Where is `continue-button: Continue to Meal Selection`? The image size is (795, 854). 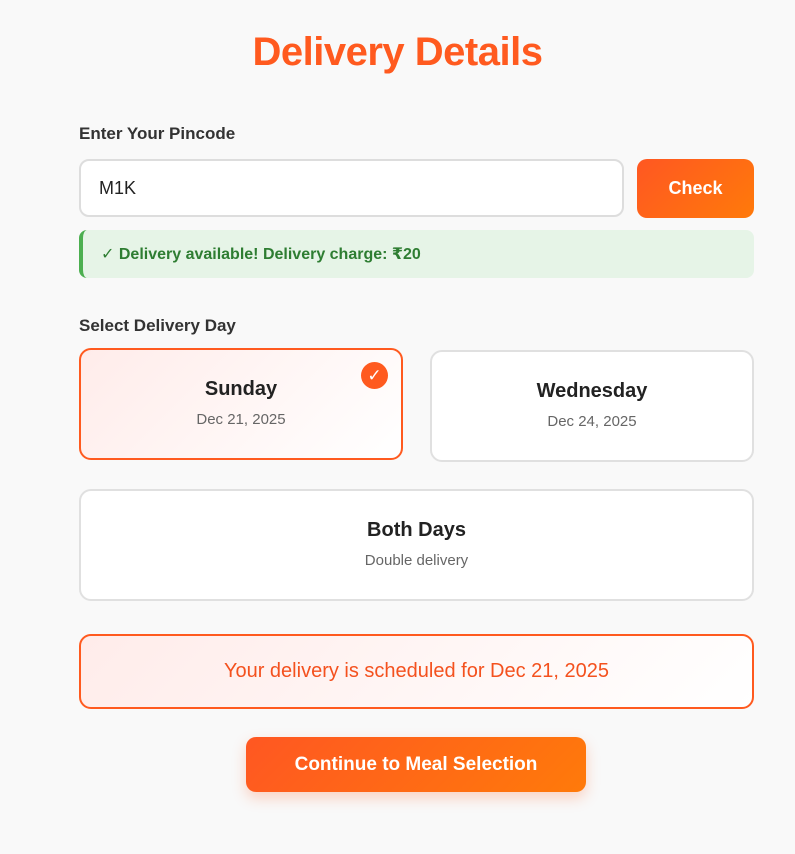 continue-button: Continue to Meal Selection is located at coordinates (416, 764).